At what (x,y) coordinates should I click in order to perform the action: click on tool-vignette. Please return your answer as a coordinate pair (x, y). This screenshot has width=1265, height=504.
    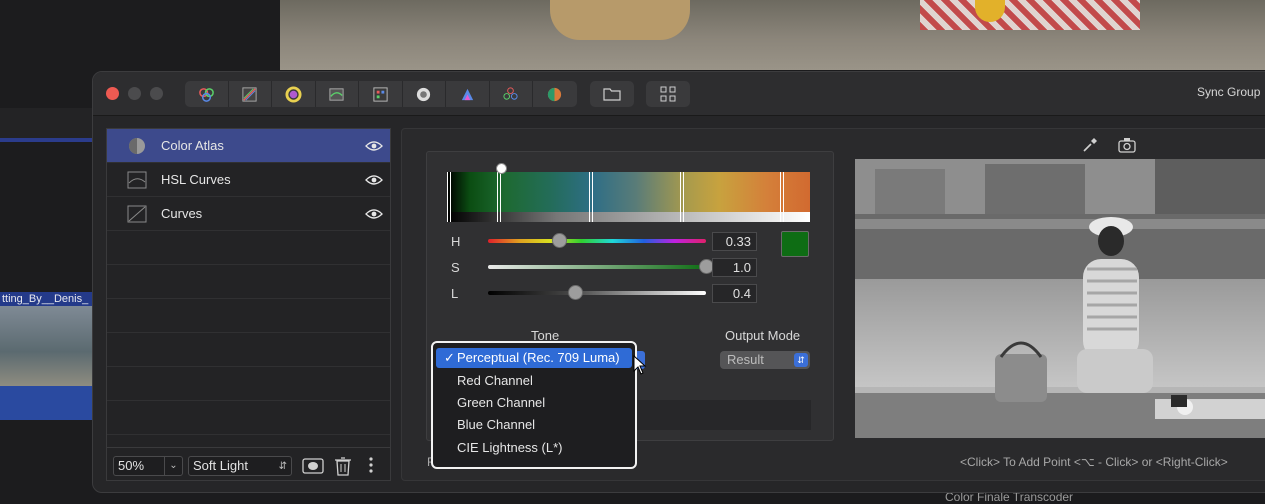
    Looking at the image, I should click on (424, 94).